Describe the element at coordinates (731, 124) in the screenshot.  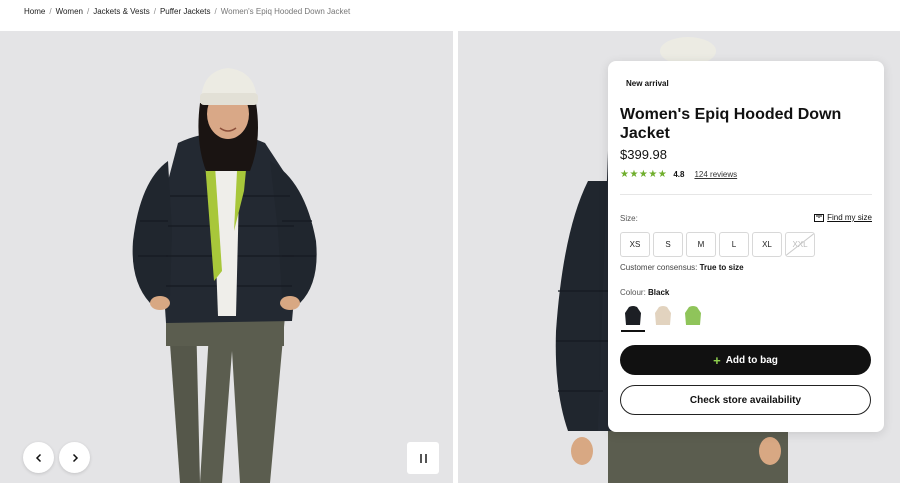
I see `product-title: Women's Epiq Hooded Down Jacket` at that location.